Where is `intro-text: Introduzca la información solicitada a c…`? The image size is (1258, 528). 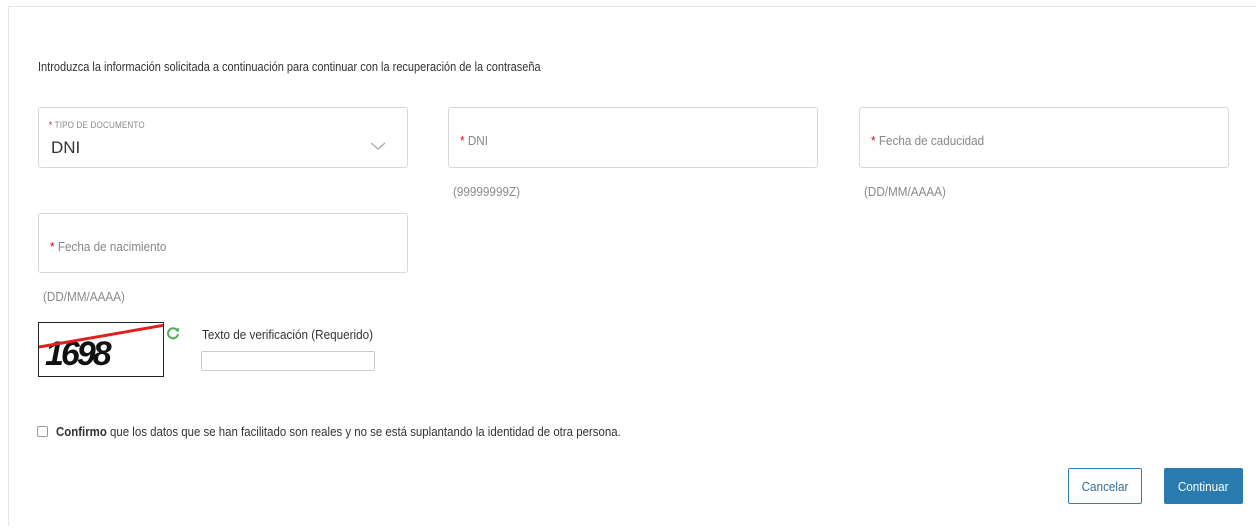 intro-text: Introduzca la información solicitada a c… is located at coordinates (289, 67).